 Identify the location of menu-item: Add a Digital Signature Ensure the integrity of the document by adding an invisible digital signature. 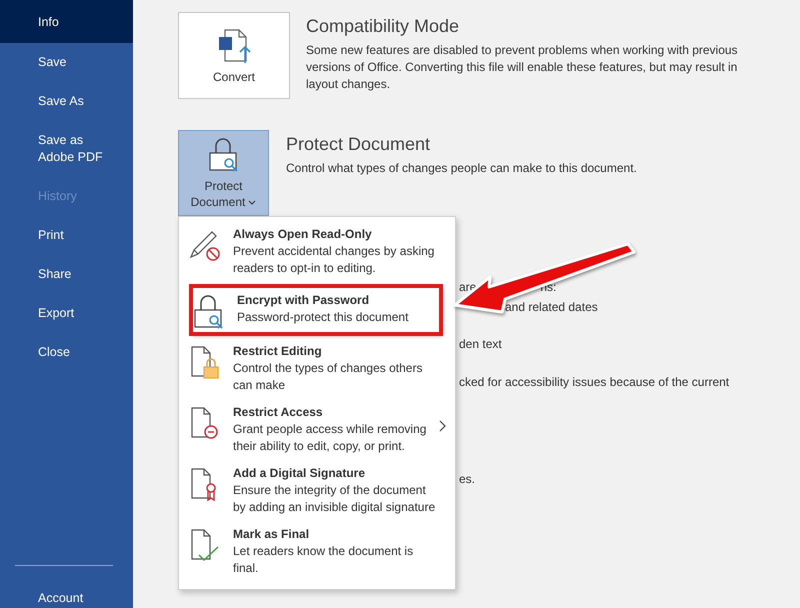
(317, 491).